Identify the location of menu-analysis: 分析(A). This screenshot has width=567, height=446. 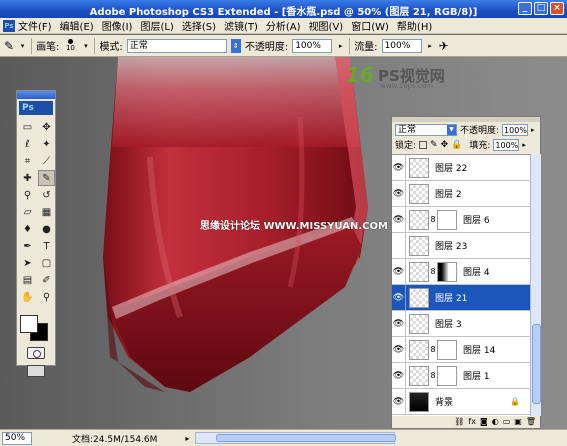
(283, 25).